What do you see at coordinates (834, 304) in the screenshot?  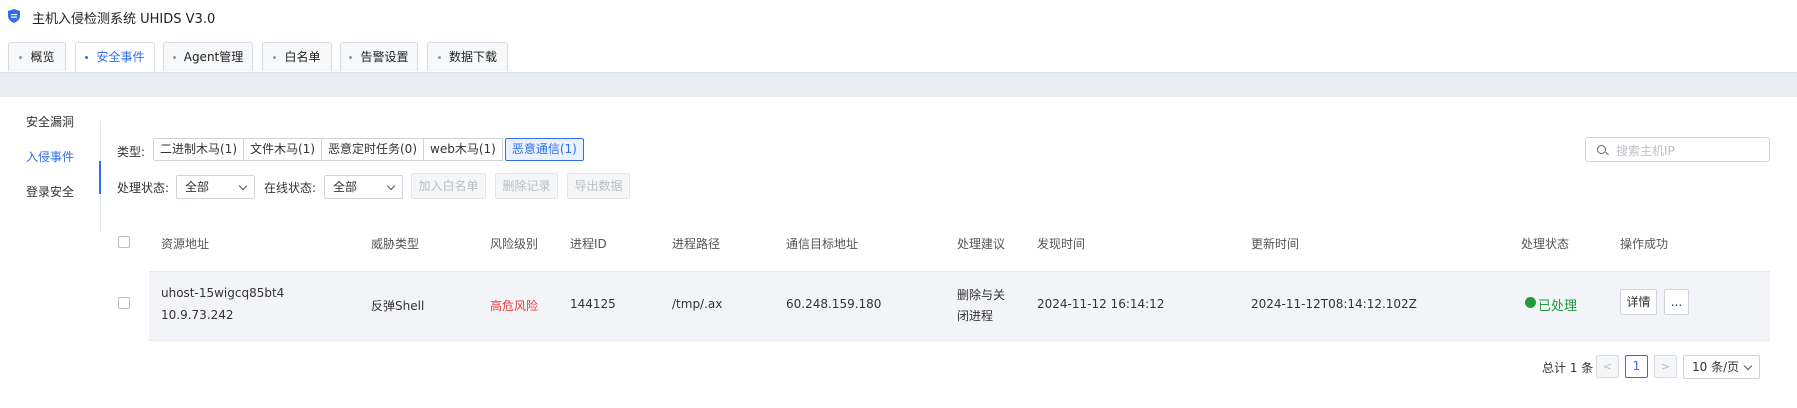 I see `row-target-address: 60.248.159.180` at bounding box center [834, 304].